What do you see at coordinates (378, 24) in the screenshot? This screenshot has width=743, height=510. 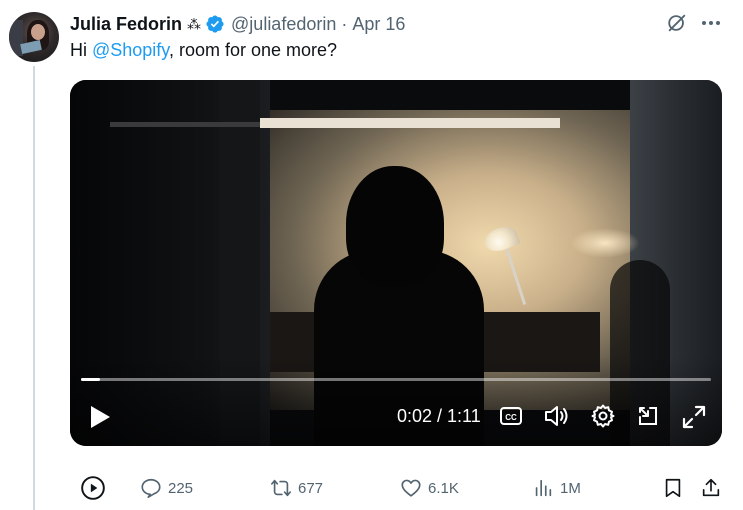 I see `tweet-date: Apr 16` at bounding box center [378, 24].